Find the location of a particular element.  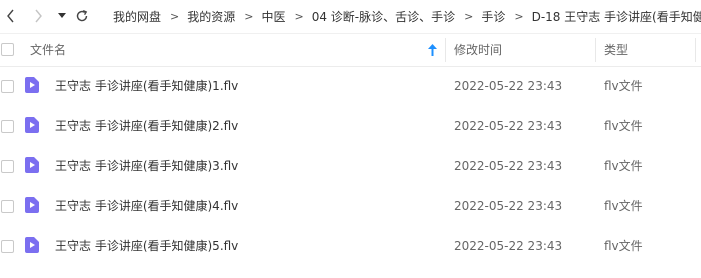

breadcrumb-item-current-folder: D-18 王守志 手诊讲座(看手知健康 is located at coordinates (616, 16).